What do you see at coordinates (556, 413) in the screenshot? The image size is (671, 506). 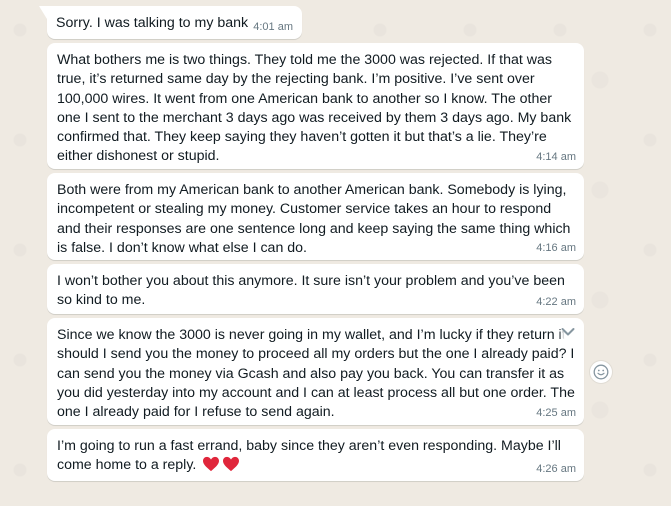 I see `message-time: 4:25 am` at bounding box center [556, 413].